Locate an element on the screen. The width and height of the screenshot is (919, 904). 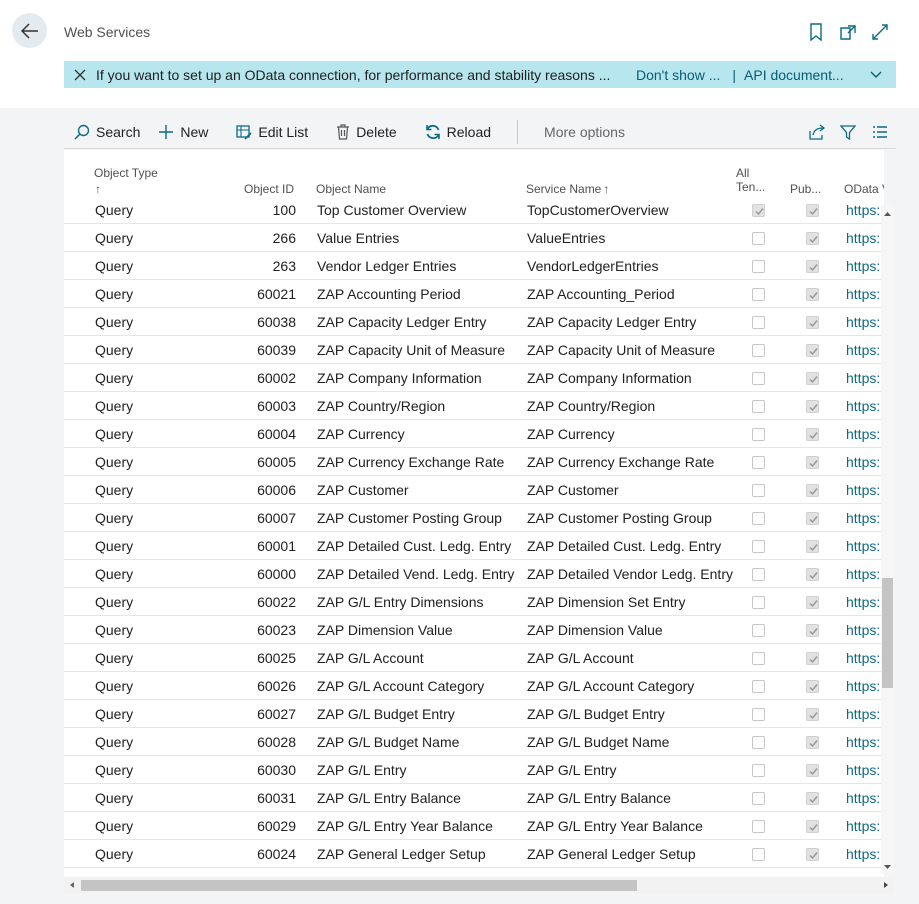
back-button is located at coordinates (29, 30).